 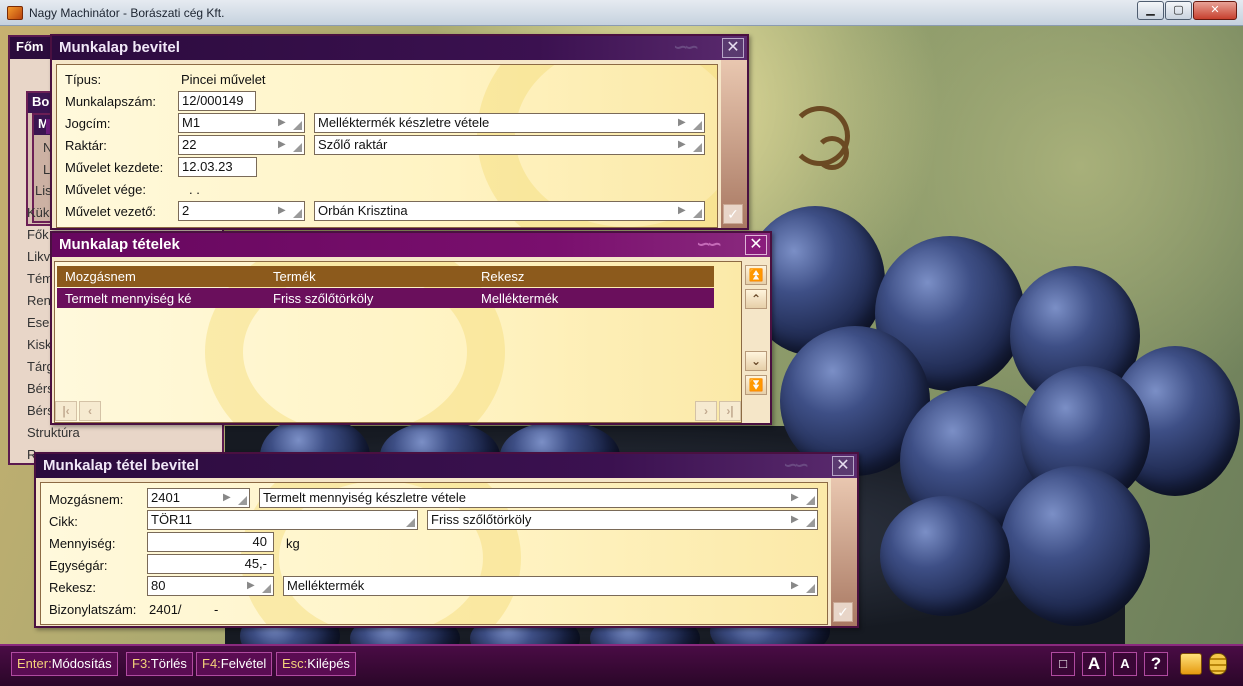 What do you see at coordinates (1094, 664) in the screenshot?
I see `font-large-icon: A` at bounding box center [1094, 664].